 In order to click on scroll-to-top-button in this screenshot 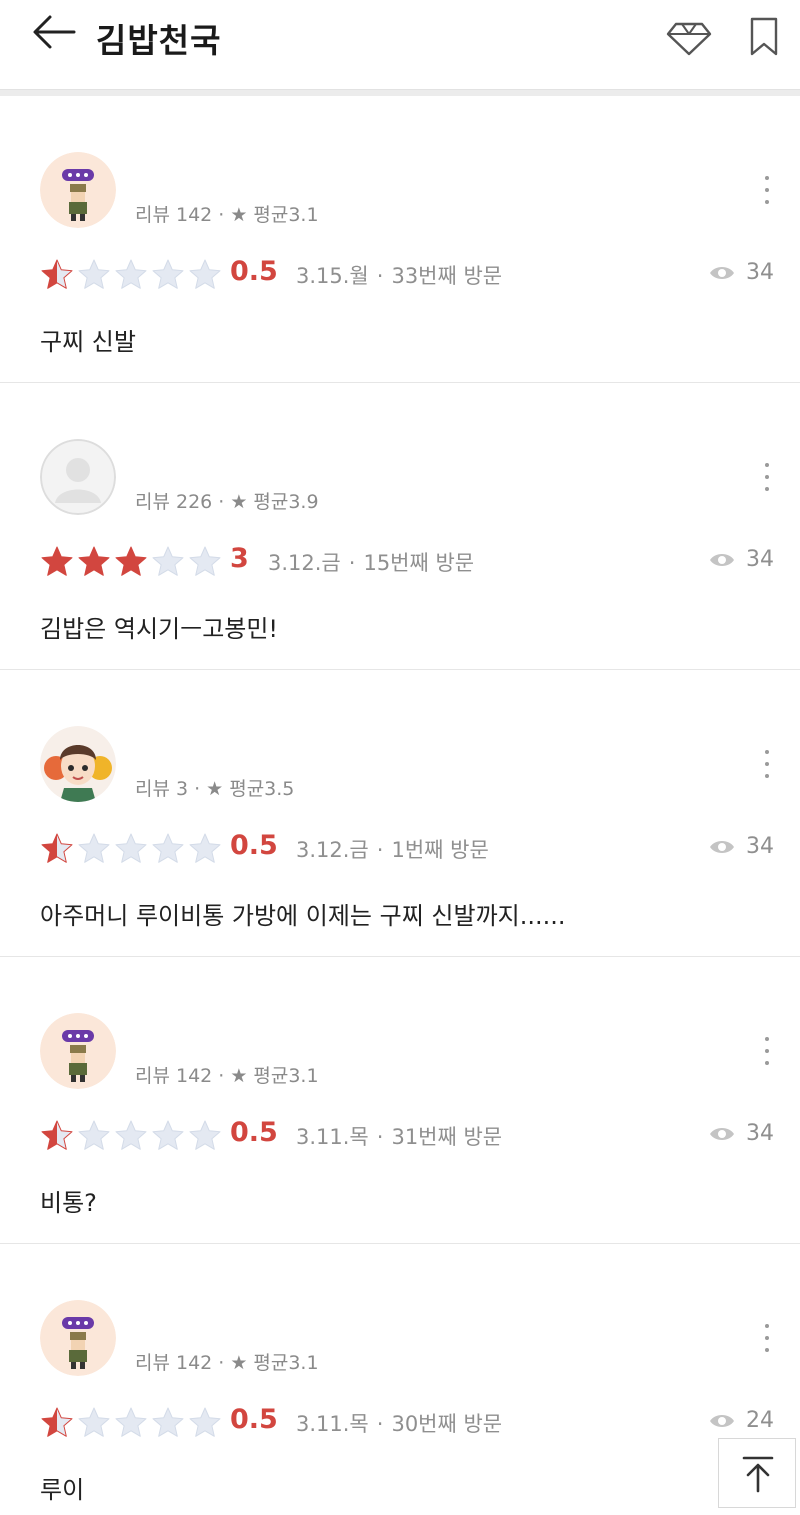, I will do `click(757, 1473)`.